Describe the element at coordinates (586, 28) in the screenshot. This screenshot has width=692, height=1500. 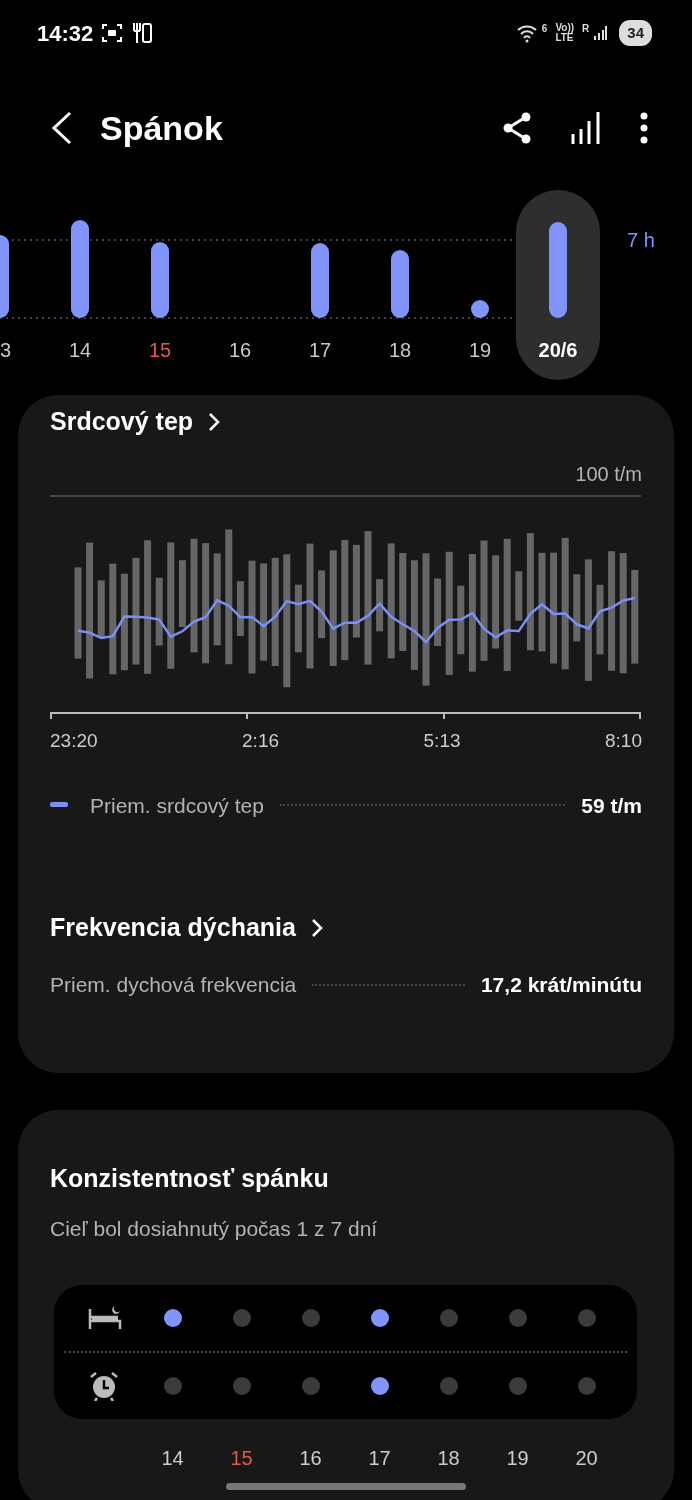
I see `roaming-label: R` at that location.